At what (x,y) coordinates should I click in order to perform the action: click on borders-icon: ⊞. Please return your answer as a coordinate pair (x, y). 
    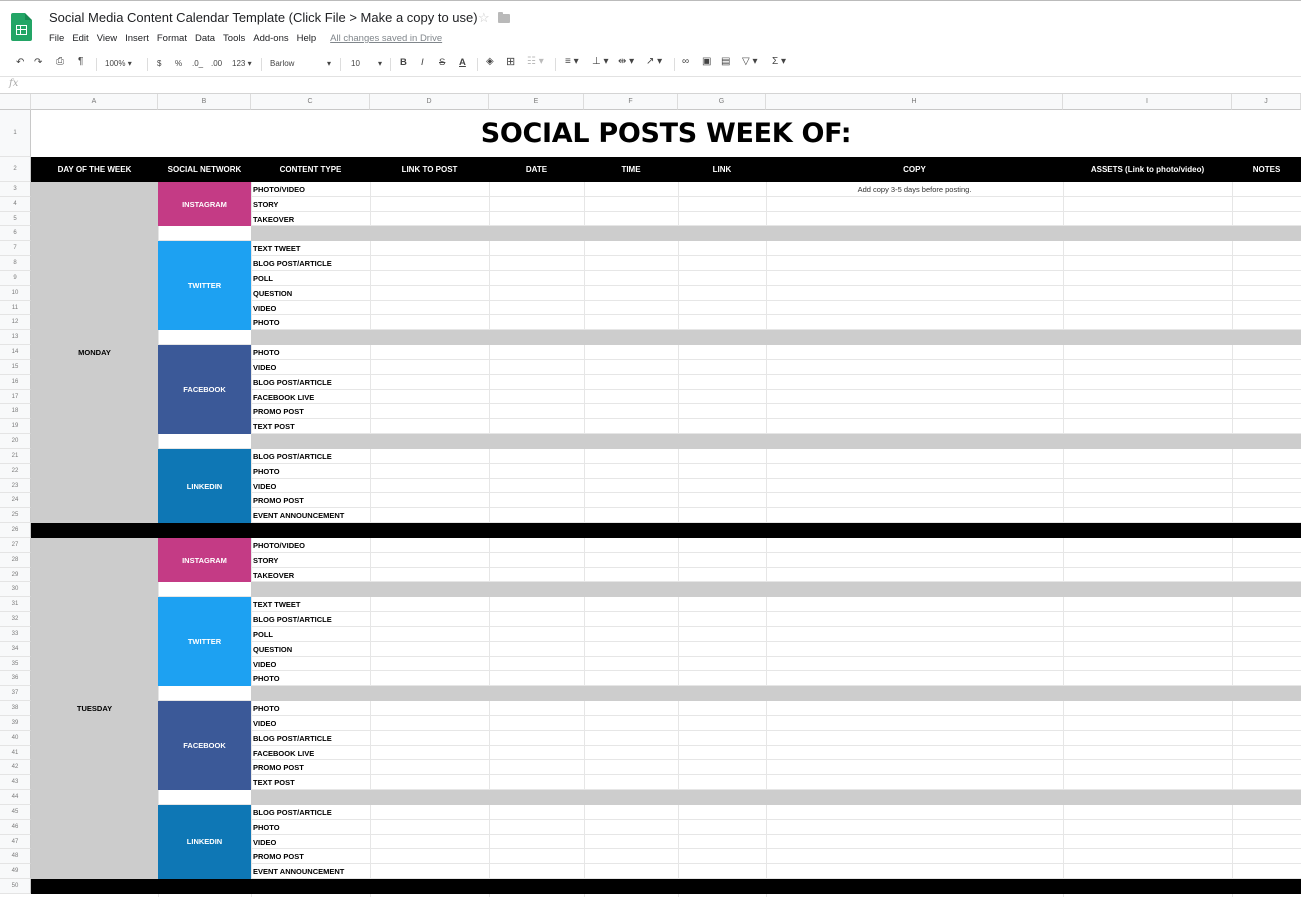
    Looking at the image, I should click on (510, 61).